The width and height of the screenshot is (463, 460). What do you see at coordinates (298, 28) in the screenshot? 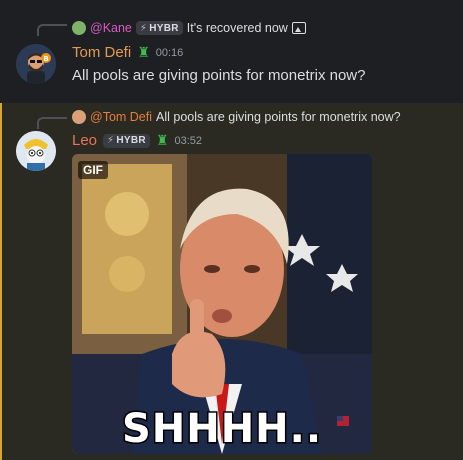
I see `image-icon` at bounding box center [298, 28].